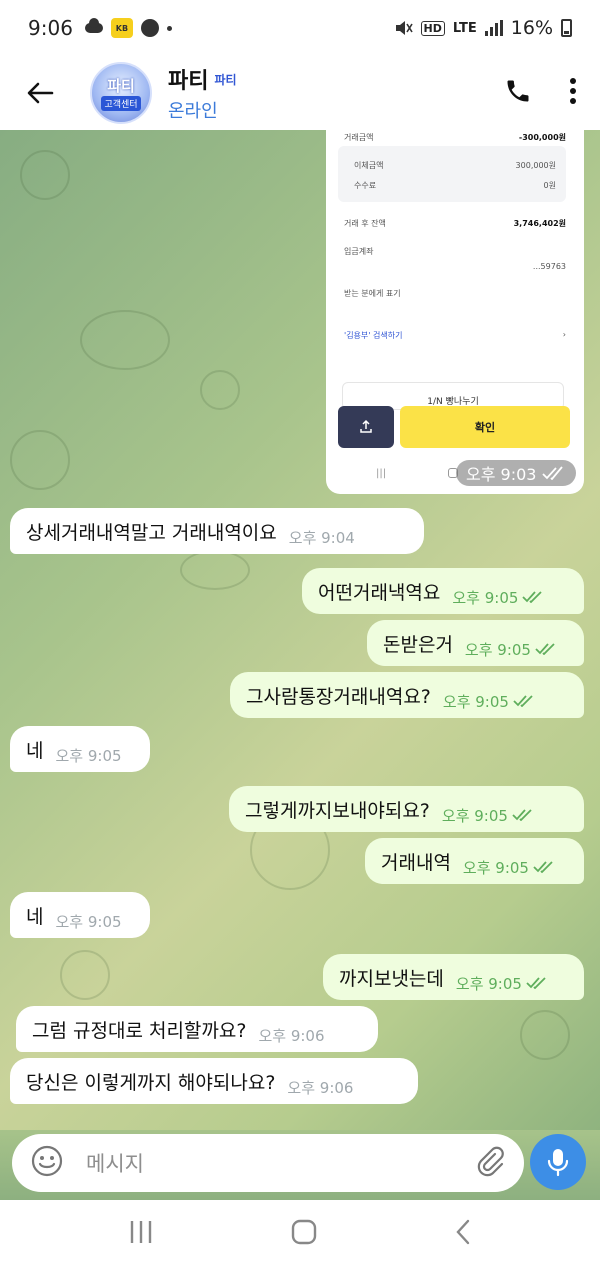 This screenshot has width=600, height=1267. Describe the element at coordinates (365, 223) in the screenshot. I see `shot-label: 거래 후 잔액` at that location.